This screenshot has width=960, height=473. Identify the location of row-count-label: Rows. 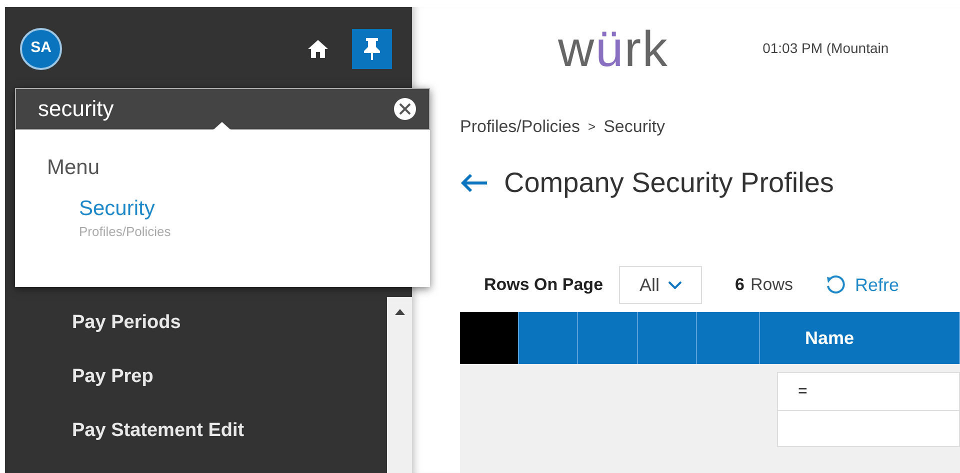
(772, 285).